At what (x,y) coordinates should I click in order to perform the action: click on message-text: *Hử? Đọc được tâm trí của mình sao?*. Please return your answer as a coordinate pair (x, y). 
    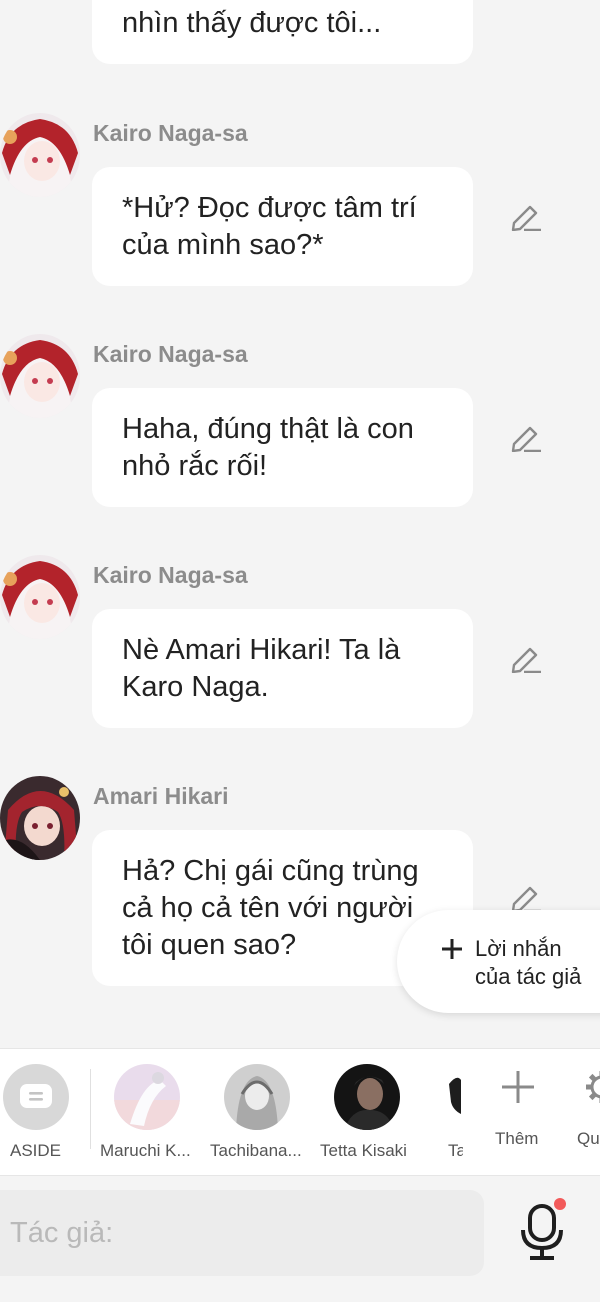
    Looking at the image, I should click on (269, 226).